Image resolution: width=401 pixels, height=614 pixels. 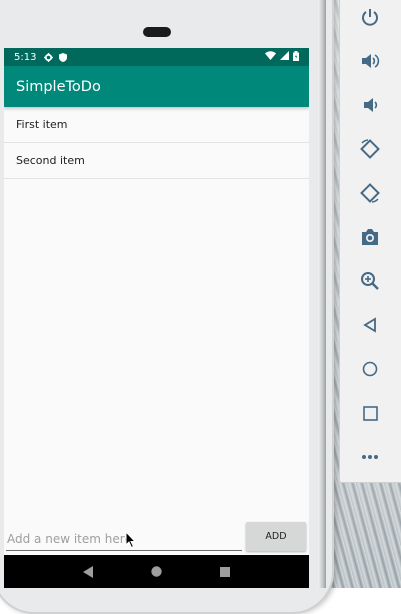 I want to click on status-bar: 5:13, so click(x=156, y=57).